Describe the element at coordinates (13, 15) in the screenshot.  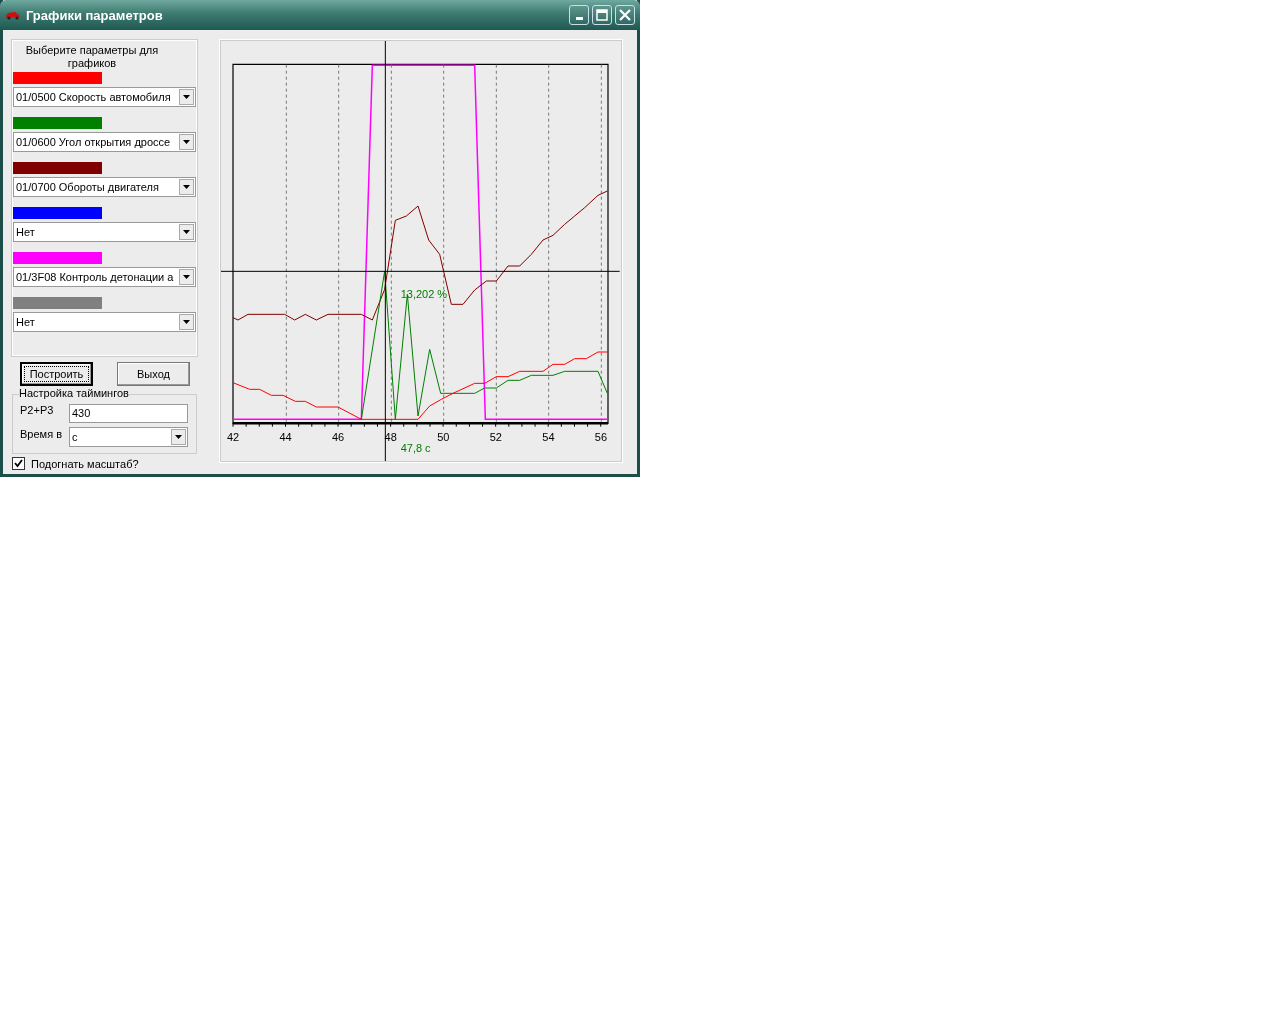
I see `car-icon` at that location.